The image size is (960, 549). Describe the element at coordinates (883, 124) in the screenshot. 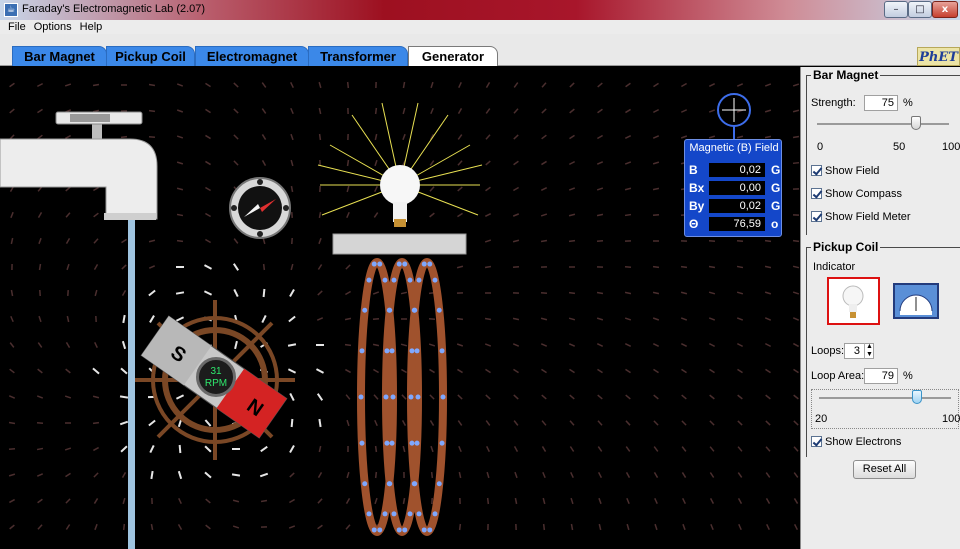

I see `strength-slider-track` at that location.